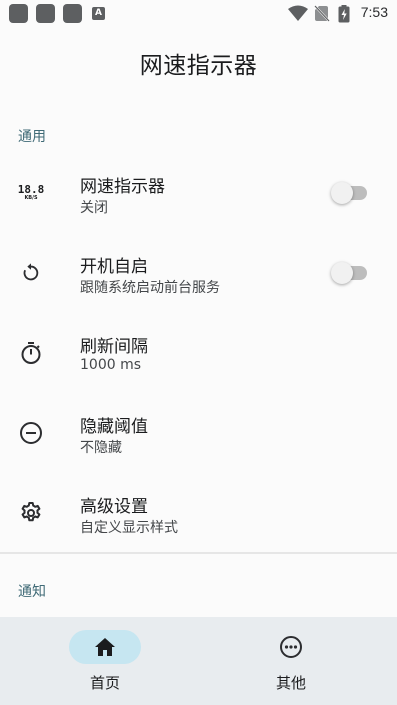  I want to click on pref-title: 隐藏阈值, so click(114, 427).